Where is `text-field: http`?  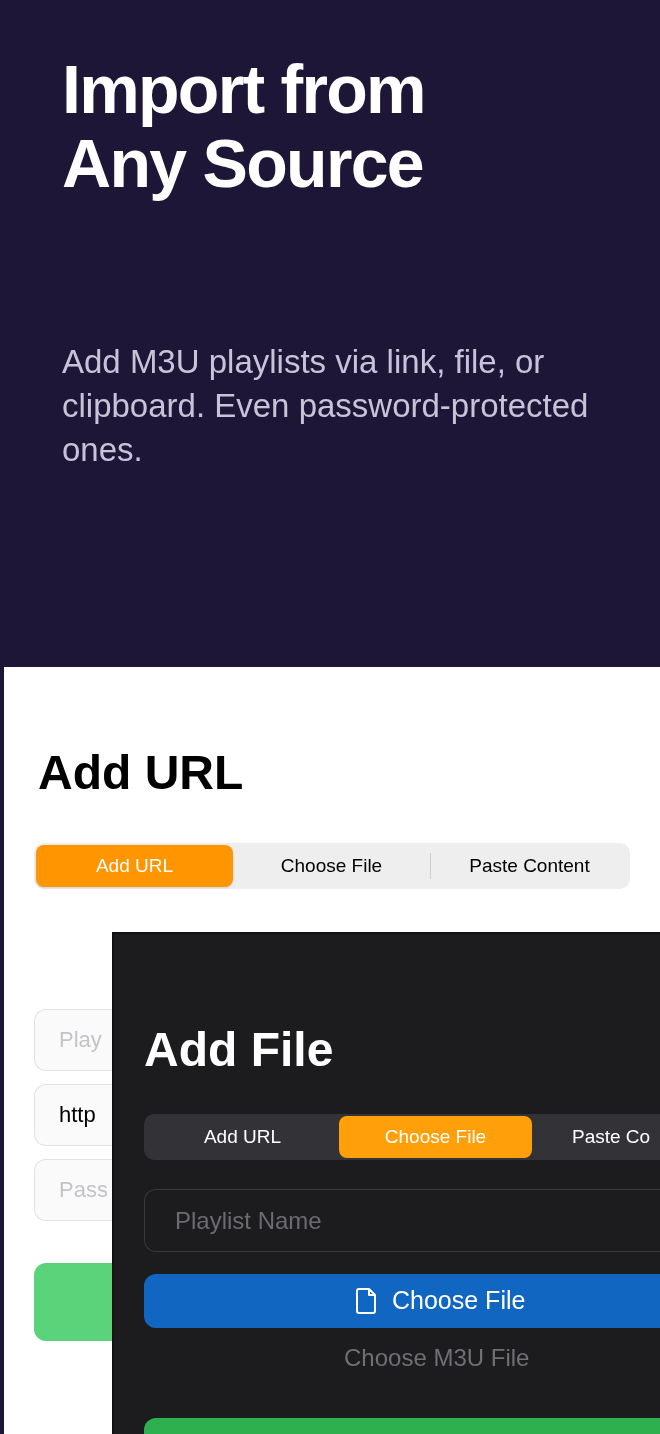
text-field: http is located at coordinates (73, 1115).